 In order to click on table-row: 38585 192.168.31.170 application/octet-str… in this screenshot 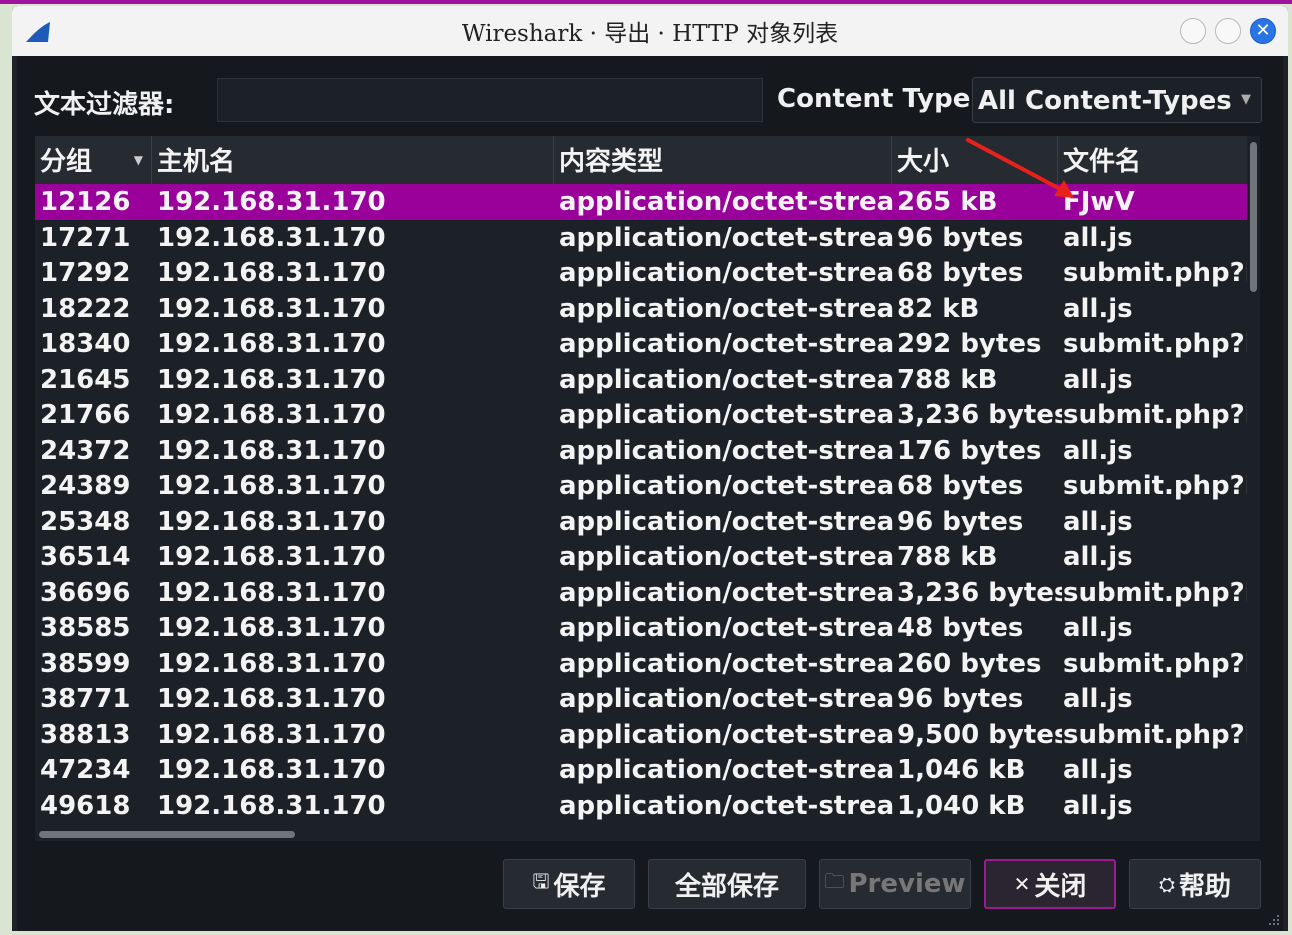, I will do `click(641, 628)`.